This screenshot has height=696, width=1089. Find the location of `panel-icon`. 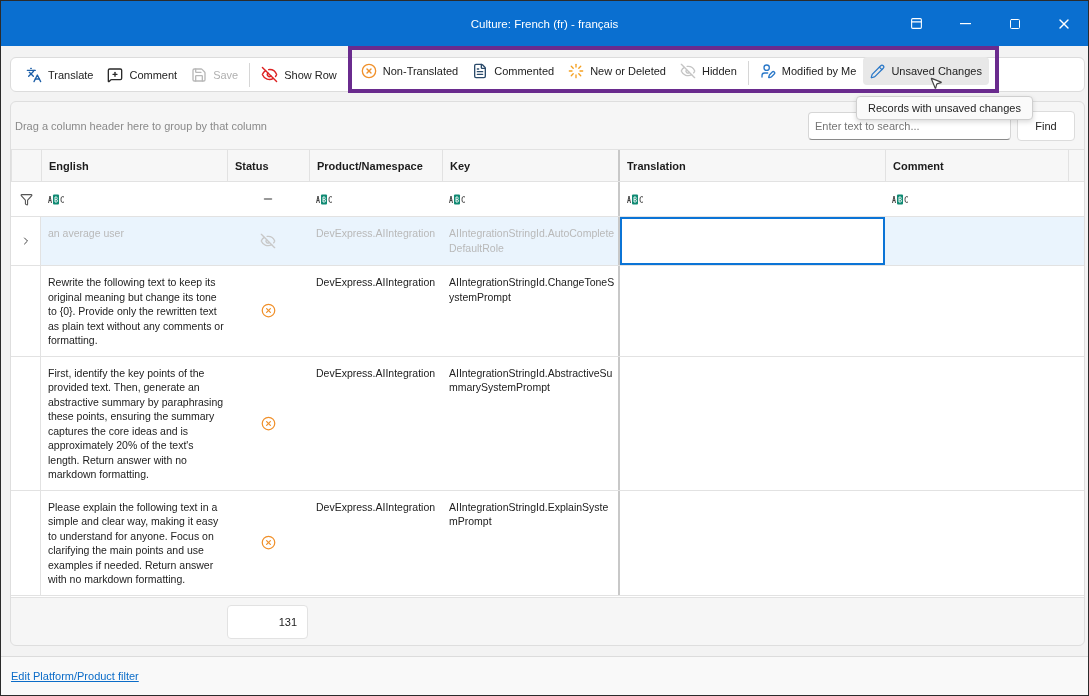

panel-icon is located at coordinates (916, 23).